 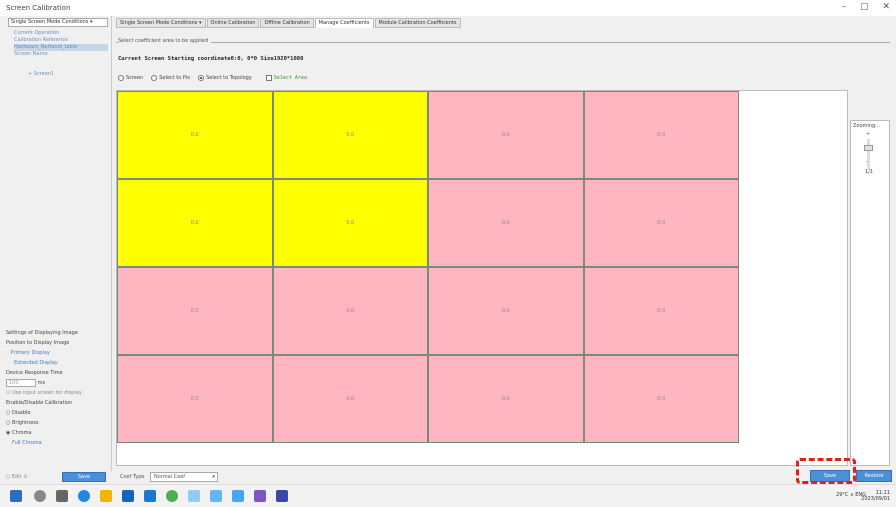 I want to click on tree-child-screen1: + Screen1, so click(x=41, y=74).